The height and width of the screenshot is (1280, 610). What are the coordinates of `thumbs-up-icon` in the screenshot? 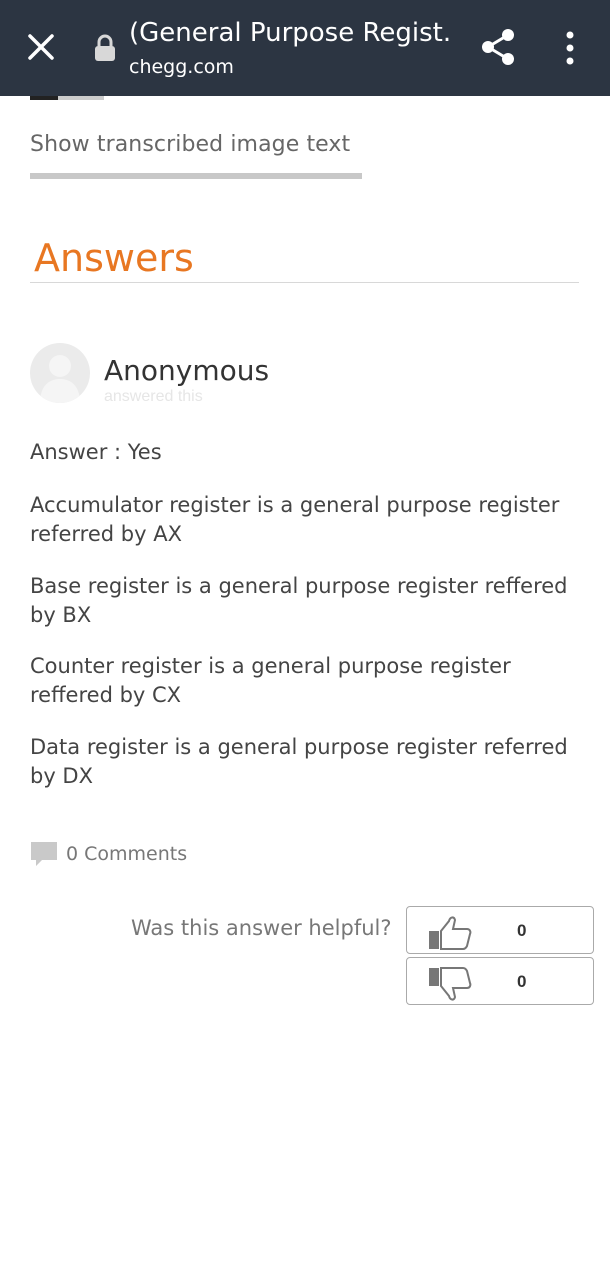 It's located at (450, 933).